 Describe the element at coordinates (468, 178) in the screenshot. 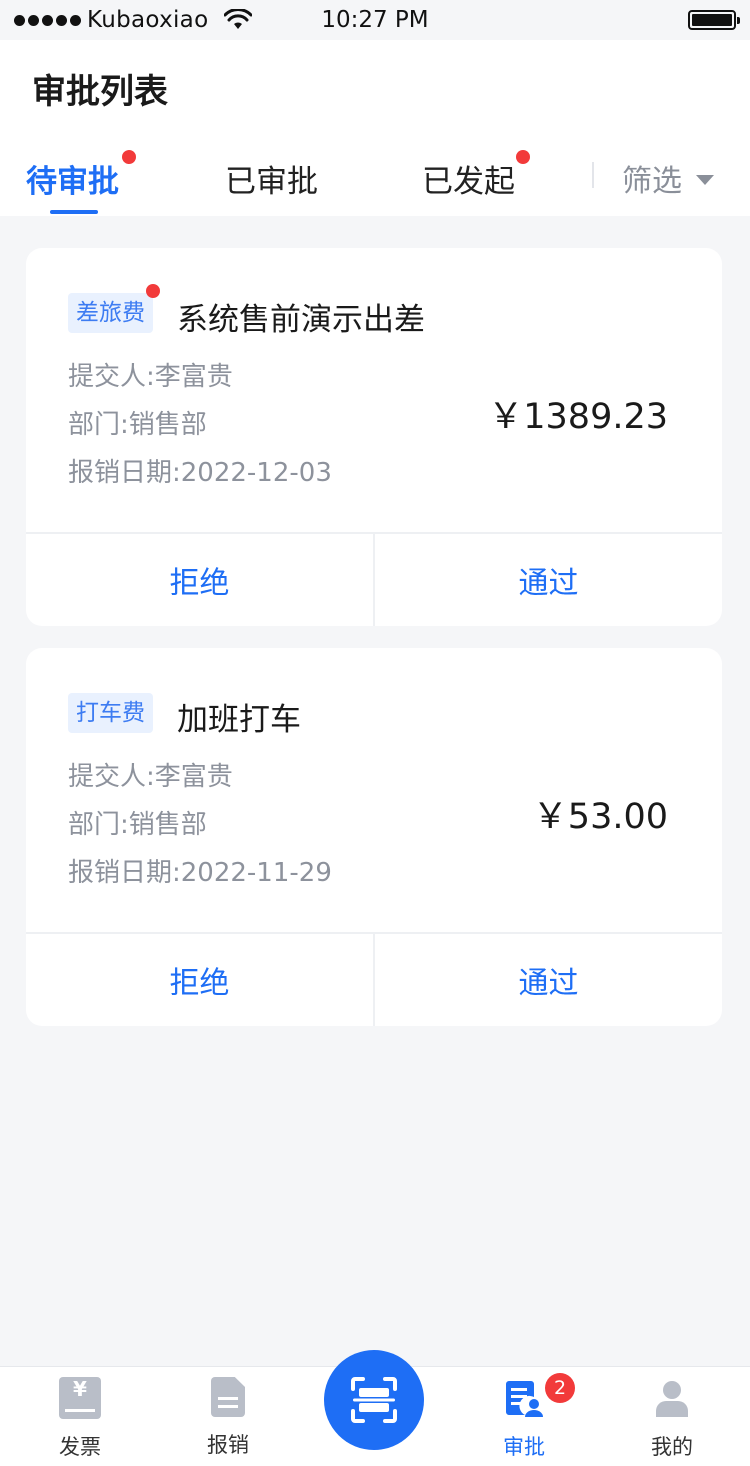

I see `tab-initiated: 已发起` at that location.